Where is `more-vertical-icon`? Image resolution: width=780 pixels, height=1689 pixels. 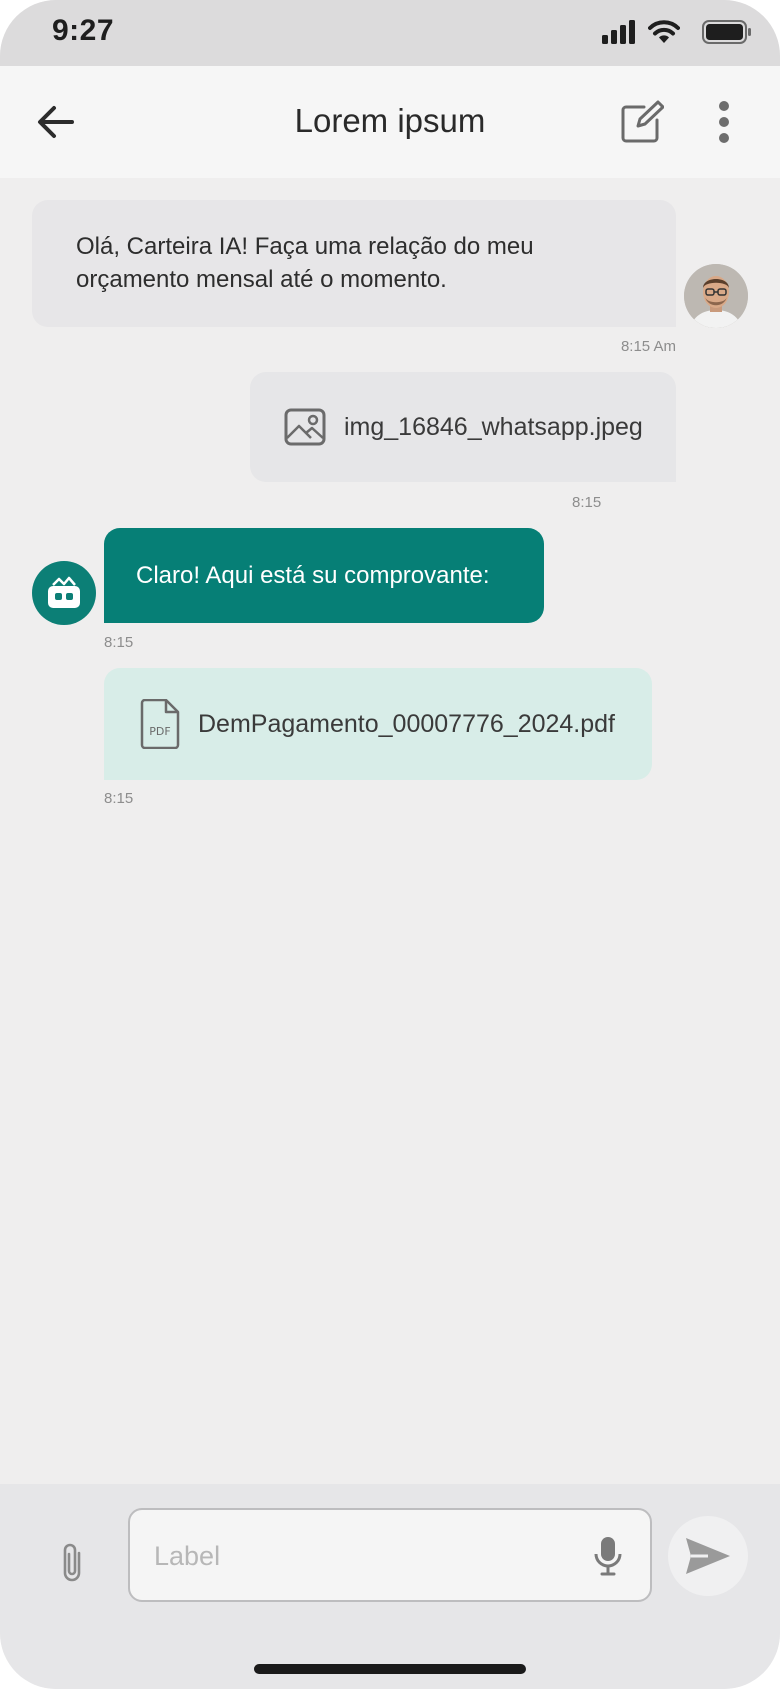 more-vertical-icon is located at coordinates (724, 122).